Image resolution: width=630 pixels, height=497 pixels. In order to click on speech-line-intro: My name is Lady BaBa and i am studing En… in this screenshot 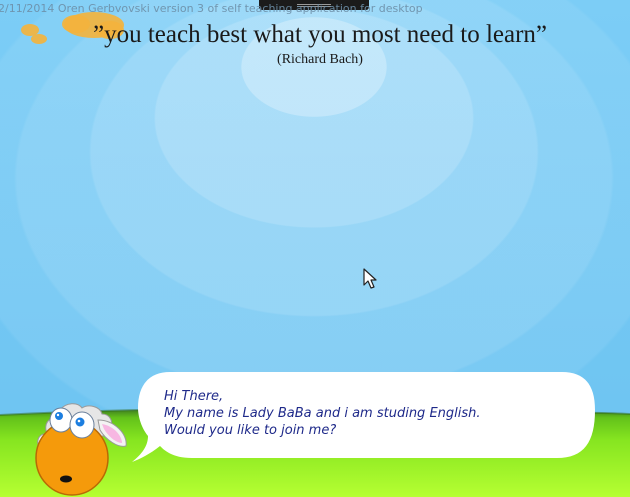, I will do `click(322, 413)`.